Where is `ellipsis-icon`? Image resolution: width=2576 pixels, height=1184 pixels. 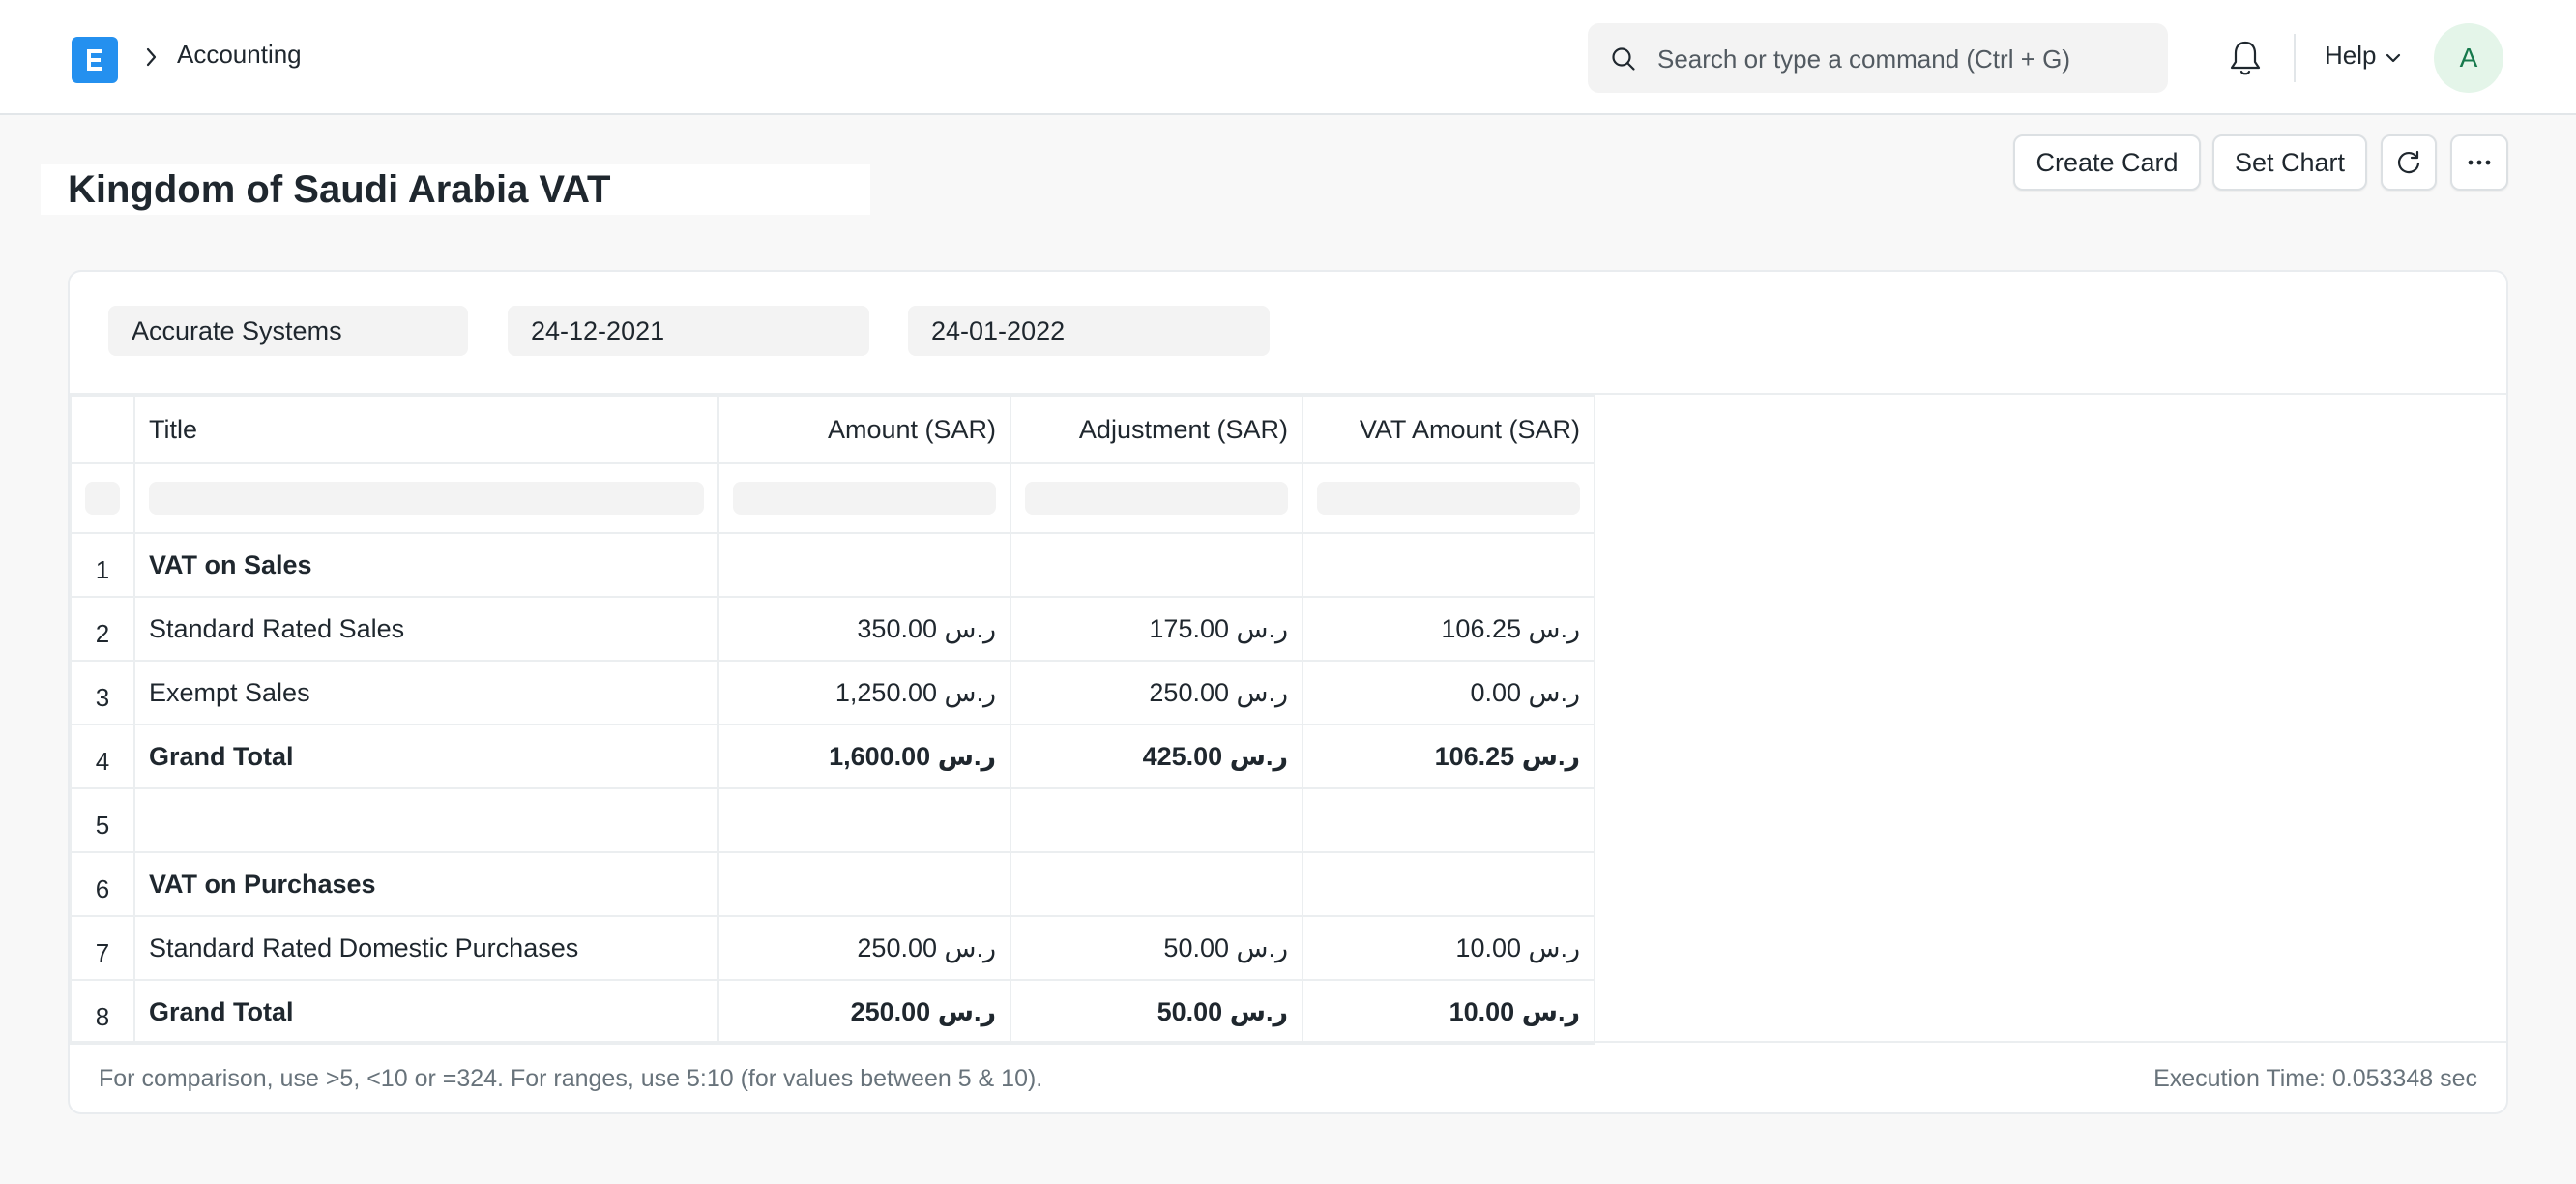
ellipsis-icon is located at coordinates (2479, 162).